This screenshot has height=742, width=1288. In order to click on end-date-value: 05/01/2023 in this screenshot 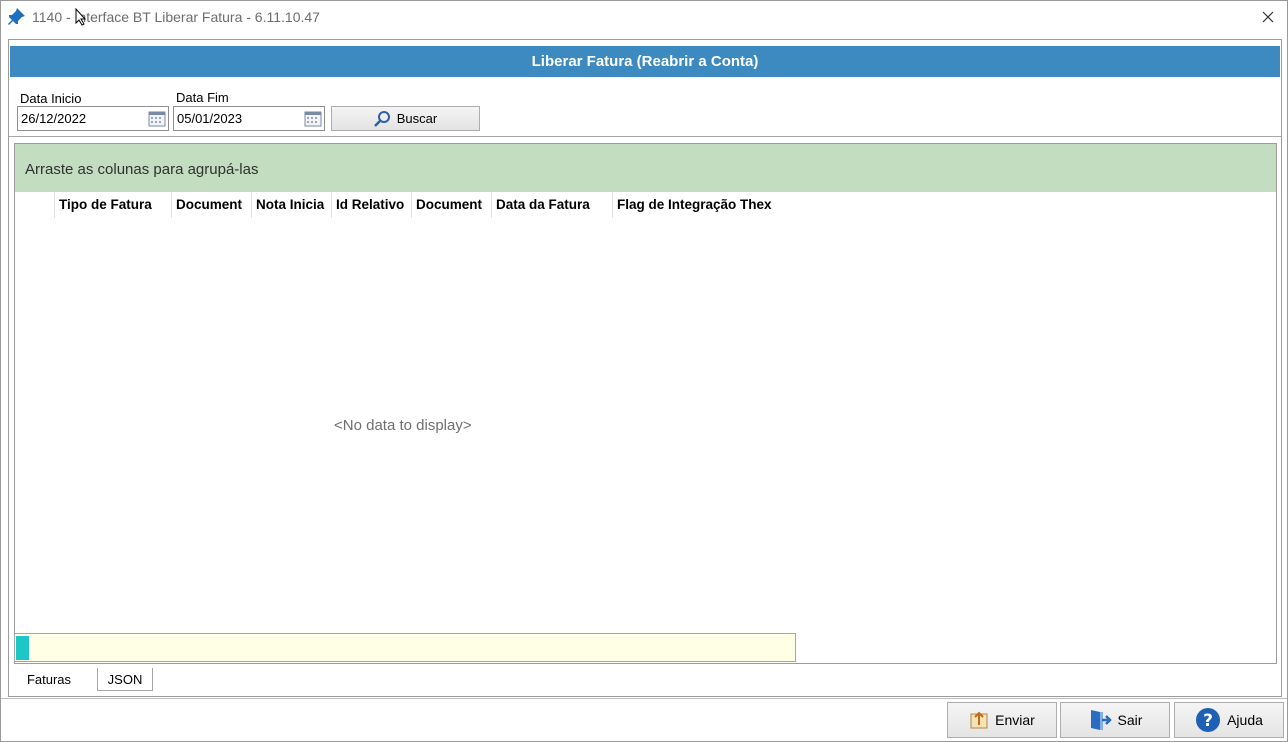, I will do `click(210, 118)`.